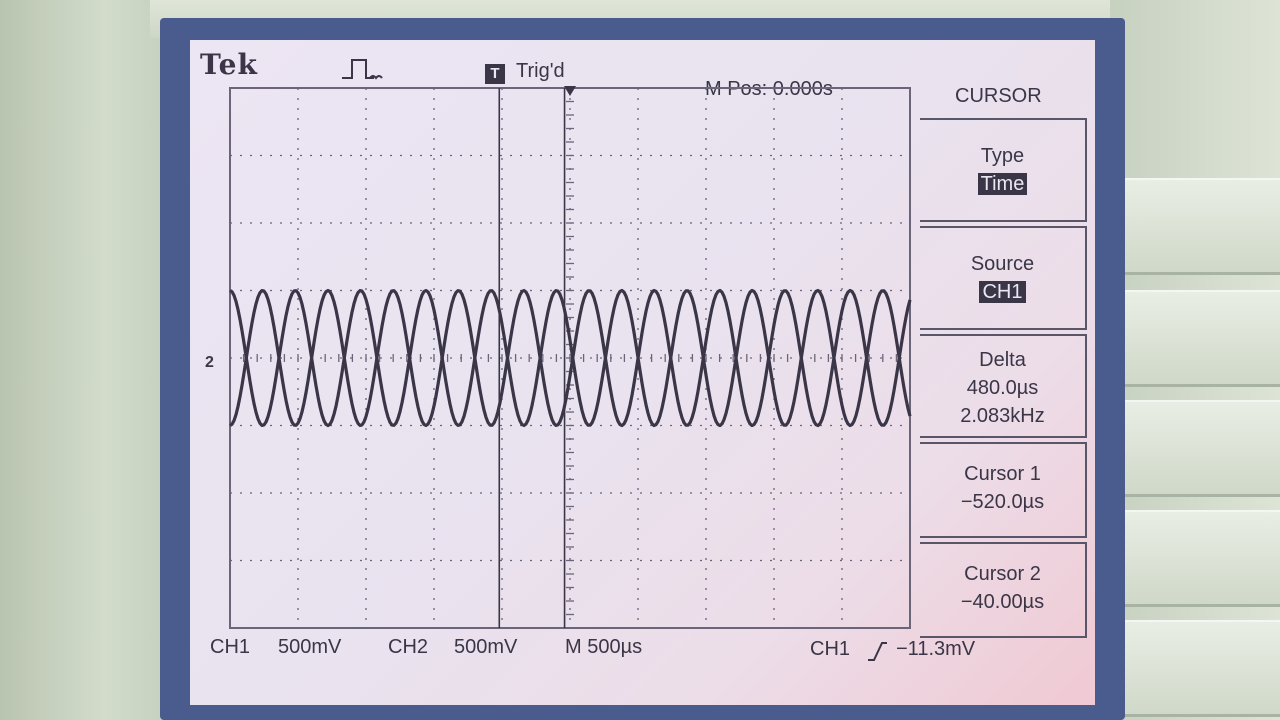 Image resolution: width=1280 pixels, height=720 pixels. What do you see at coordinates (1002, 416) in the screenshot?
I see `menu-delta-frequency: 2.083kHz` at bounding box center [1002, 416].